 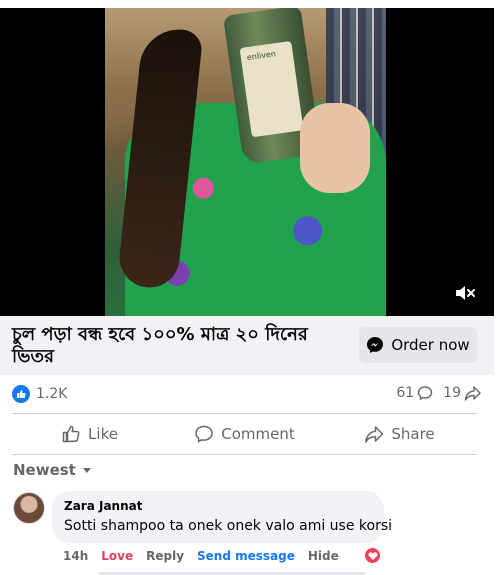 I want to click on messenger-icon, so click(x=375, y=345).